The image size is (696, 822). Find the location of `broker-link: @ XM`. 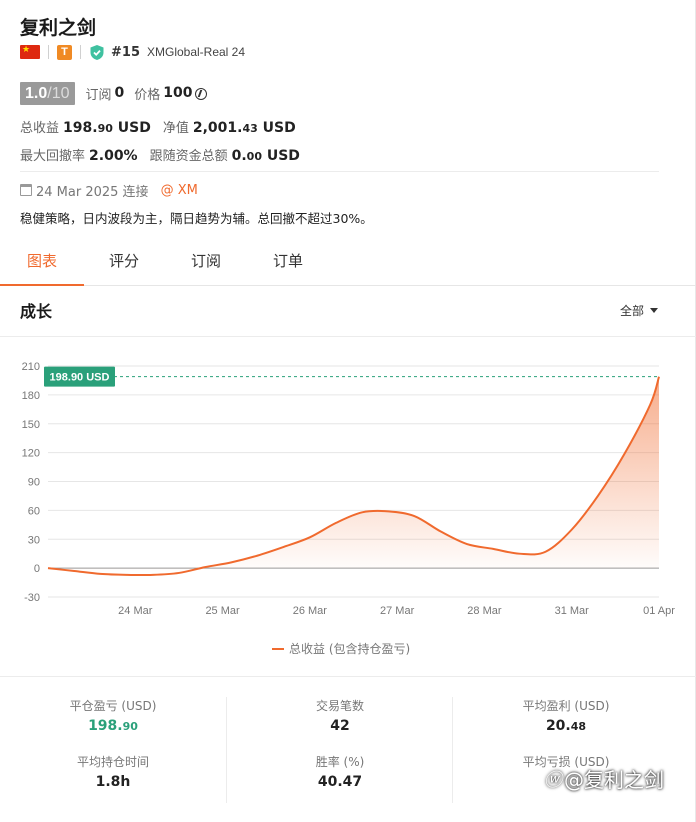

broker-link: @ XM is located at coordinates (179, 190).